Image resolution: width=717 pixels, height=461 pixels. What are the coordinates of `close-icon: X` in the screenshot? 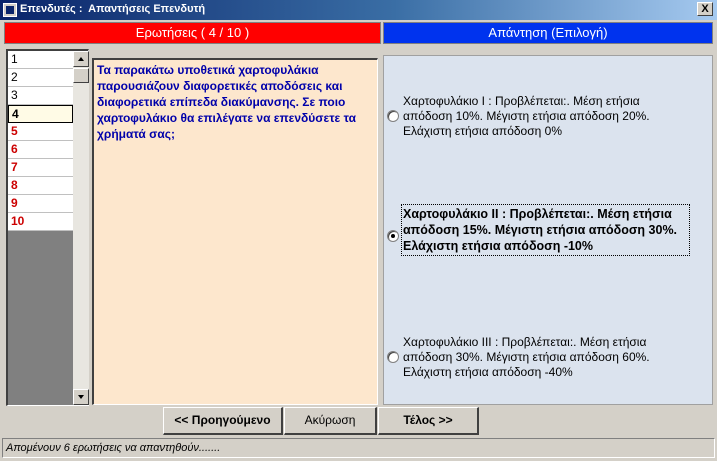 It's located at (705, 9).